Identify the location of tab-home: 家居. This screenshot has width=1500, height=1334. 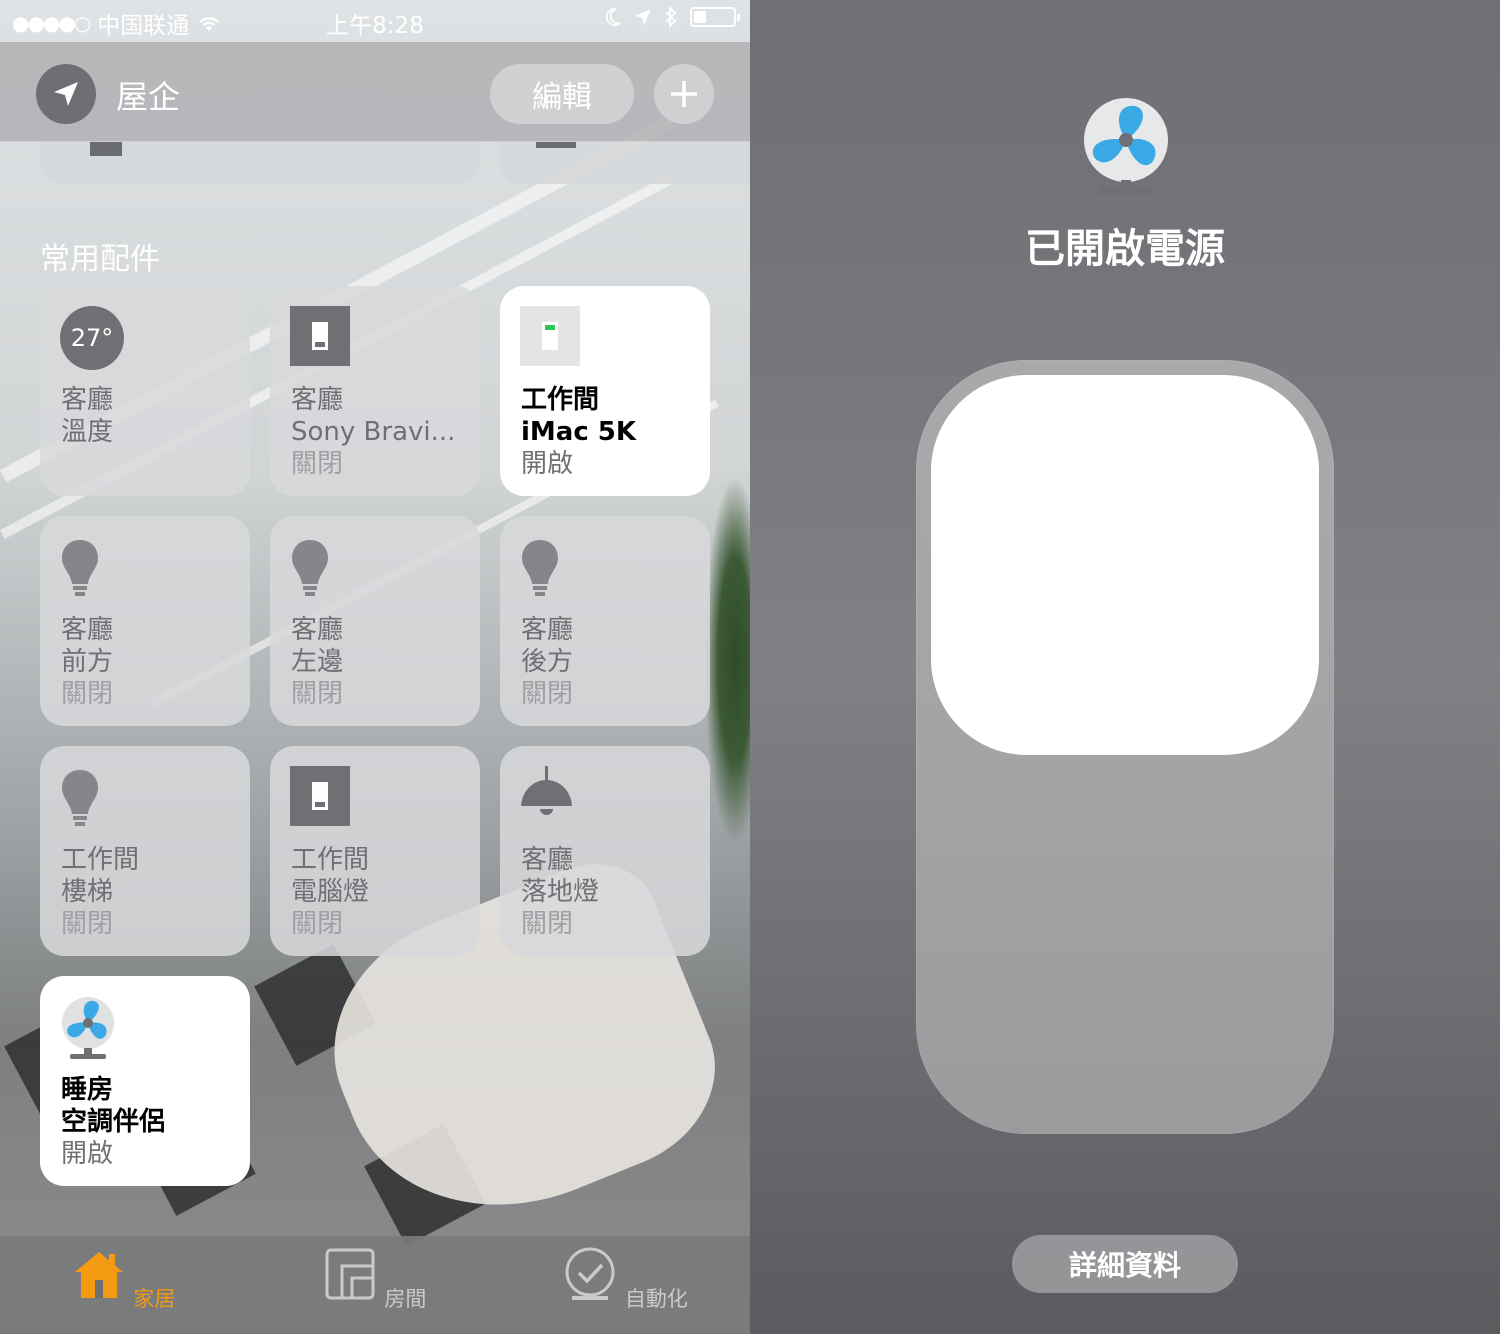
(123, 1279).